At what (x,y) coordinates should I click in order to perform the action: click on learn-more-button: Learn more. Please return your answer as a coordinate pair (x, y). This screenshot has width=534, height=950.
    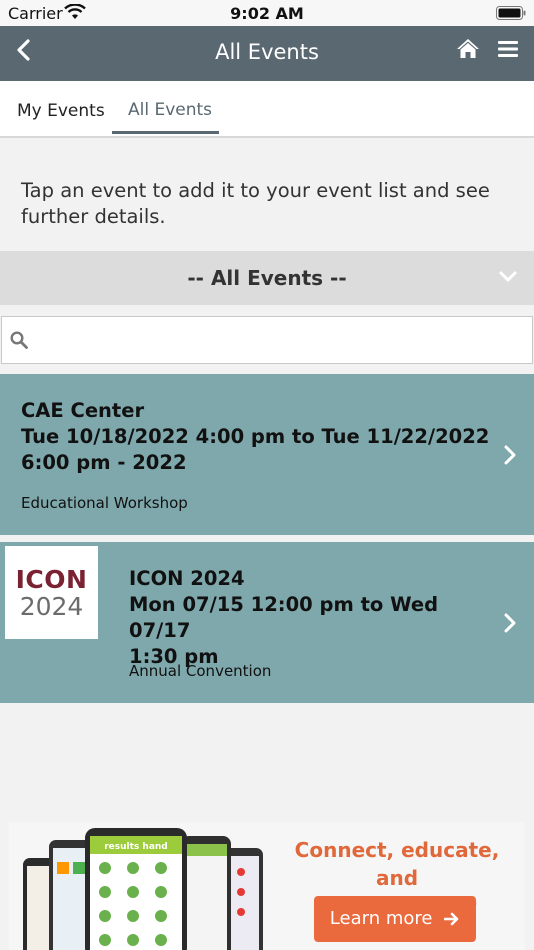
    Looking at the image, I should click on (395, 919).